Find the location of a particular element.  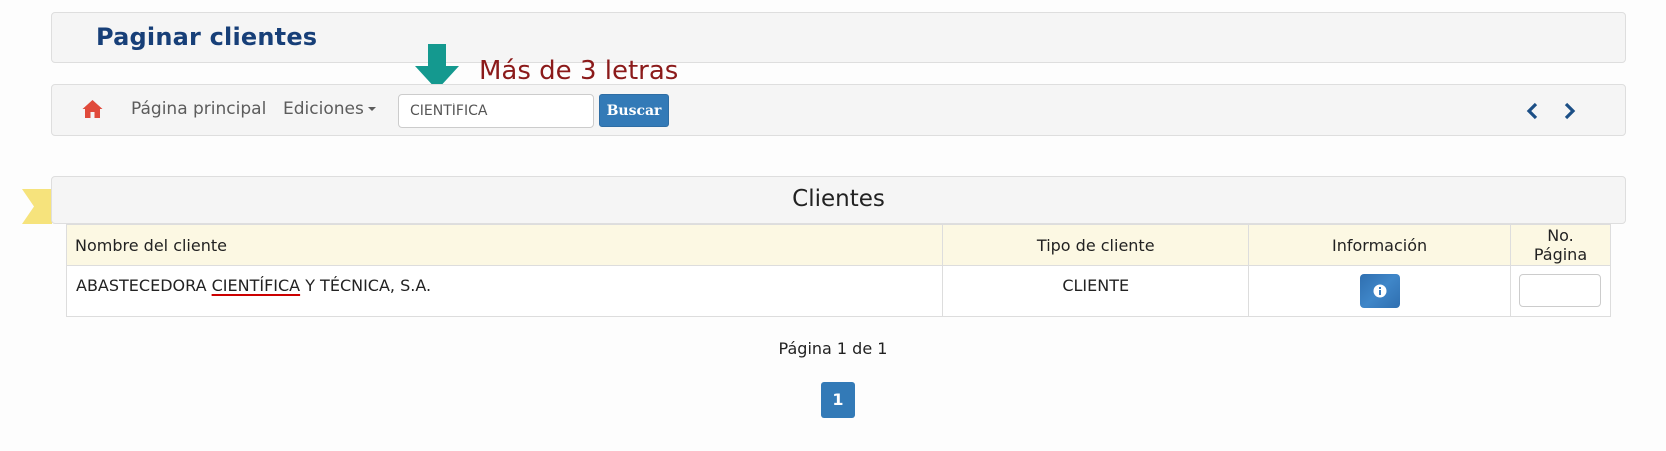

clients-header: Clientes is located at coordinates (838, 200).